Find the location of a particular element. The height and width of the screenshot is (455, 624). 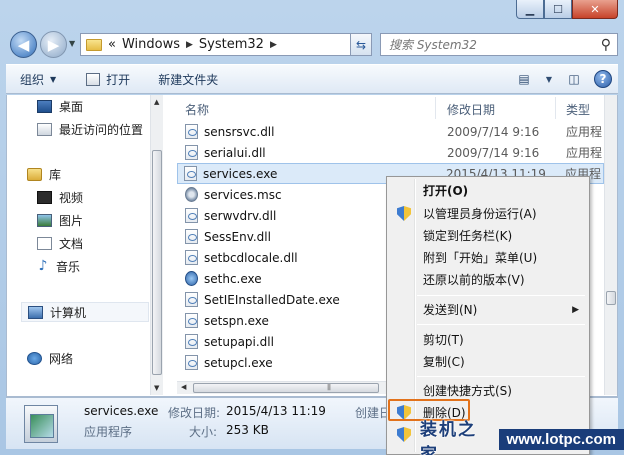

file-row: sensrsvc.dll 2009/7/14 9:16 应用程 is located at coordinates (391, 131).